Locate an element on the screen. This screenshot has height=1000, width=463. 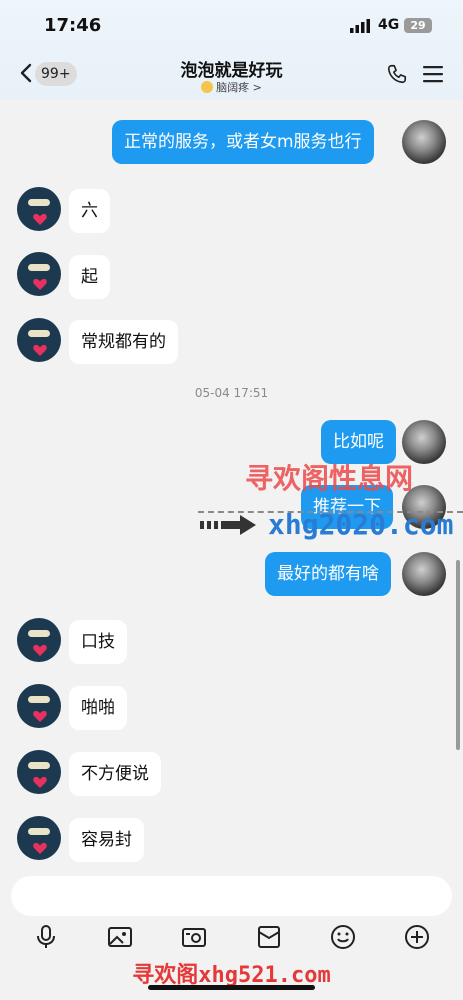
message-bubble-incoming: 容易封 is located at coordinates (106, 840).